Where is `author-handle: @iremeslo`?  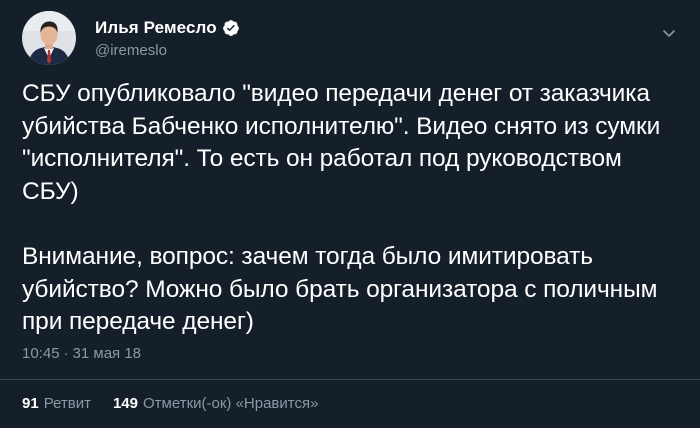
author-handle: @iremeslo is located at coordinates (167, 50).